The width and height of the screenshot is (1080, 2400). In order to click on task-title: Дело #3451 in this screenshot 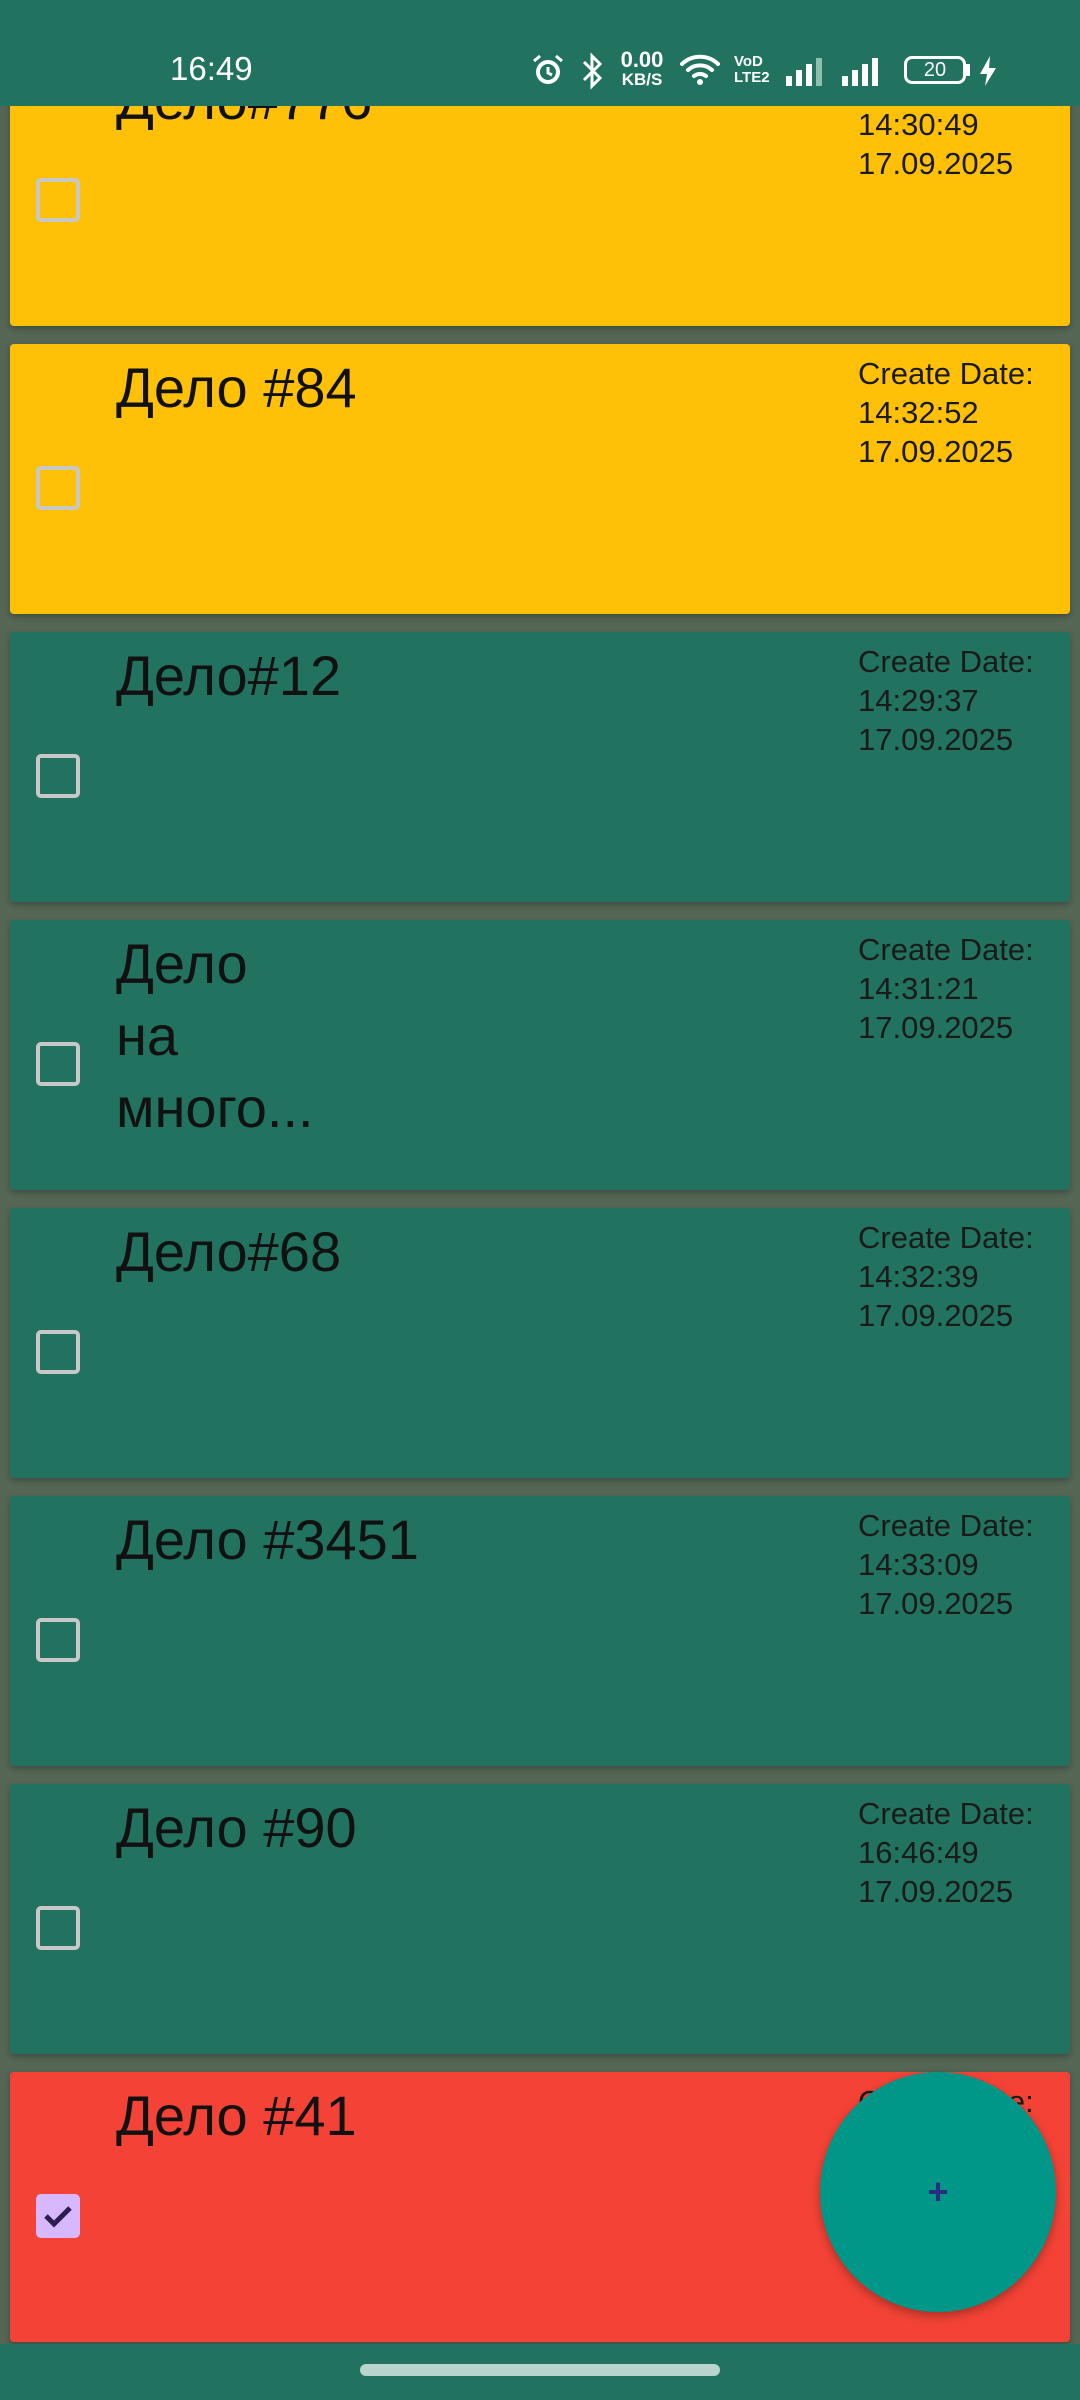, I will do `click(267, 1539)`.